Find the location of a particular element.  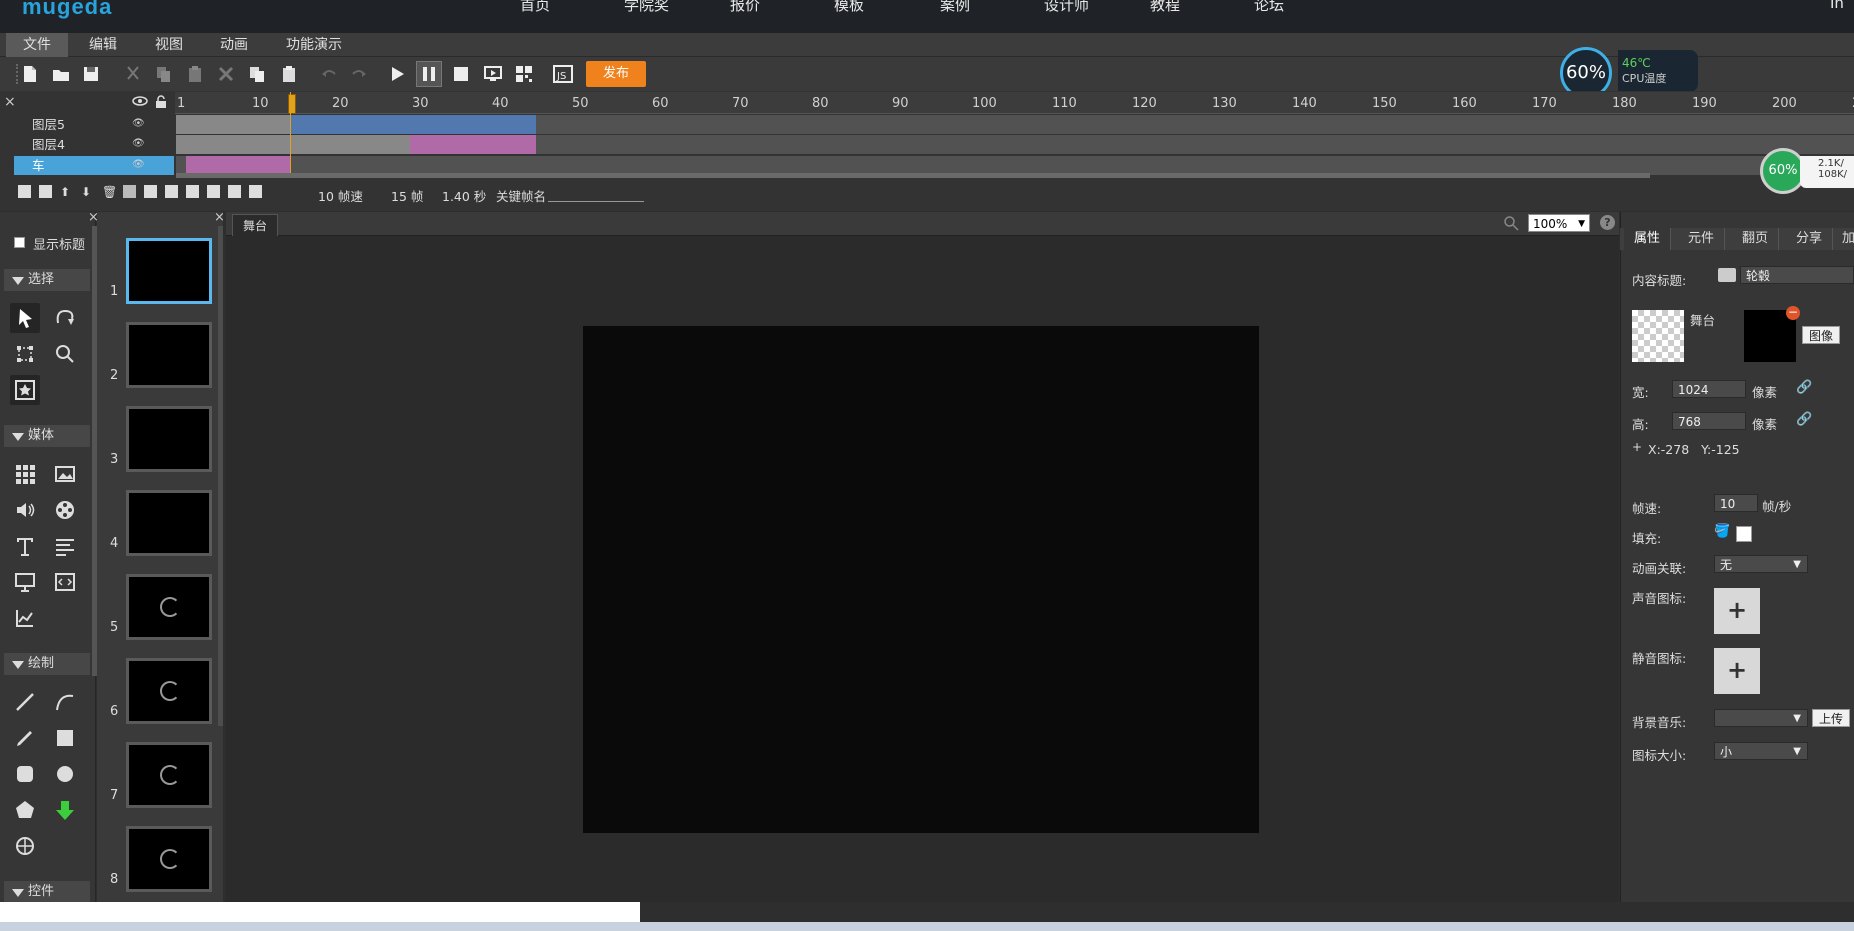

camera-icon is located at coordinates (150, 191).